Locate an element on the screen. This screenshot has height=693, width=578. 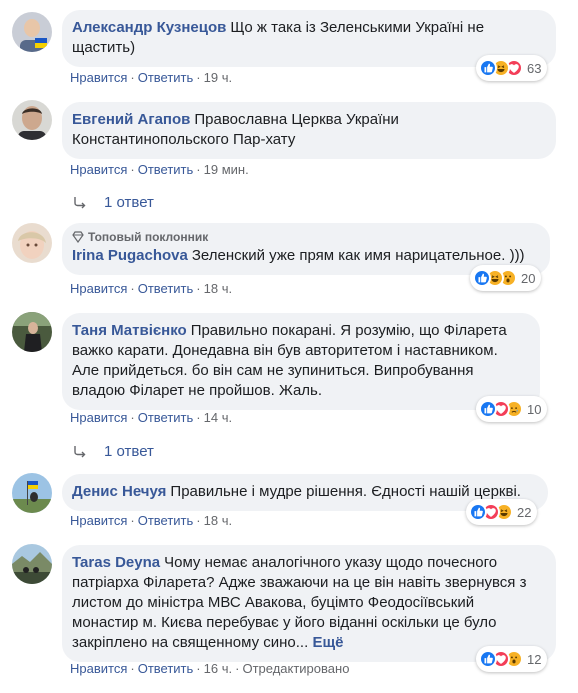
comment-actions: Нравится · Ответить · 14 ч. is located at coordinates (151, 417).